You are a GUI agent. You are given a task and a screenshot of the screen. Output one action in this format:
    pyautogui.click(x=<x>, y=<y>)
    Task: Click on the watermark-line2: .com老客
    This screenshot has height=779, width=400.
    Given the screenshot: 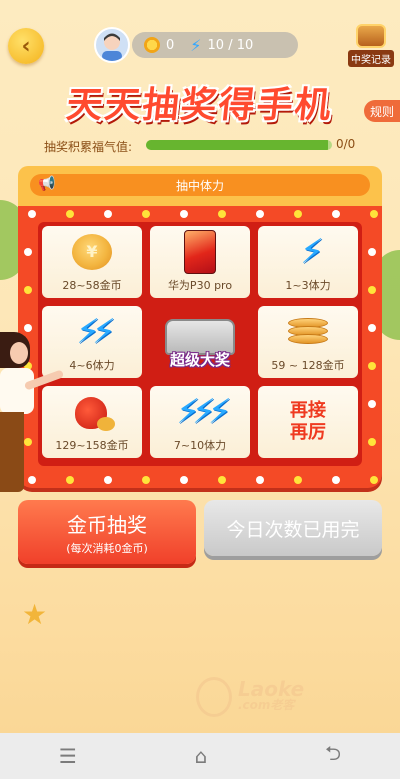 What is the action you would take?
    pyautogui.click(x=266, y=705)
    